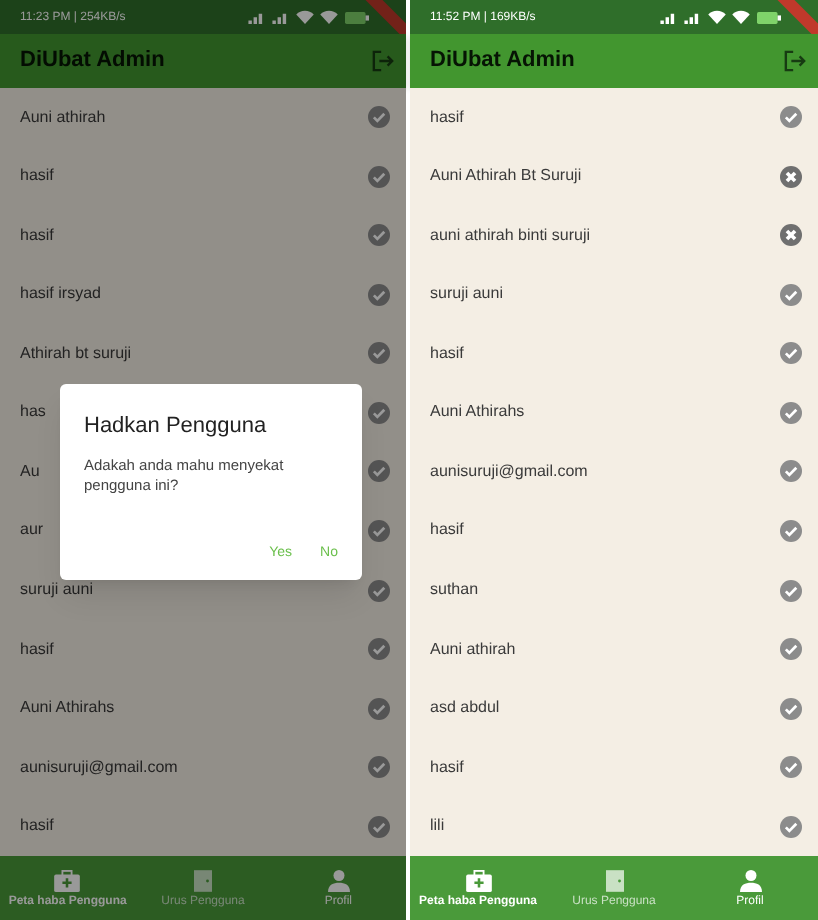 This screenshot has height=920, width=818. I want to click on user-name: hasif irsyad, so click(60, 294).